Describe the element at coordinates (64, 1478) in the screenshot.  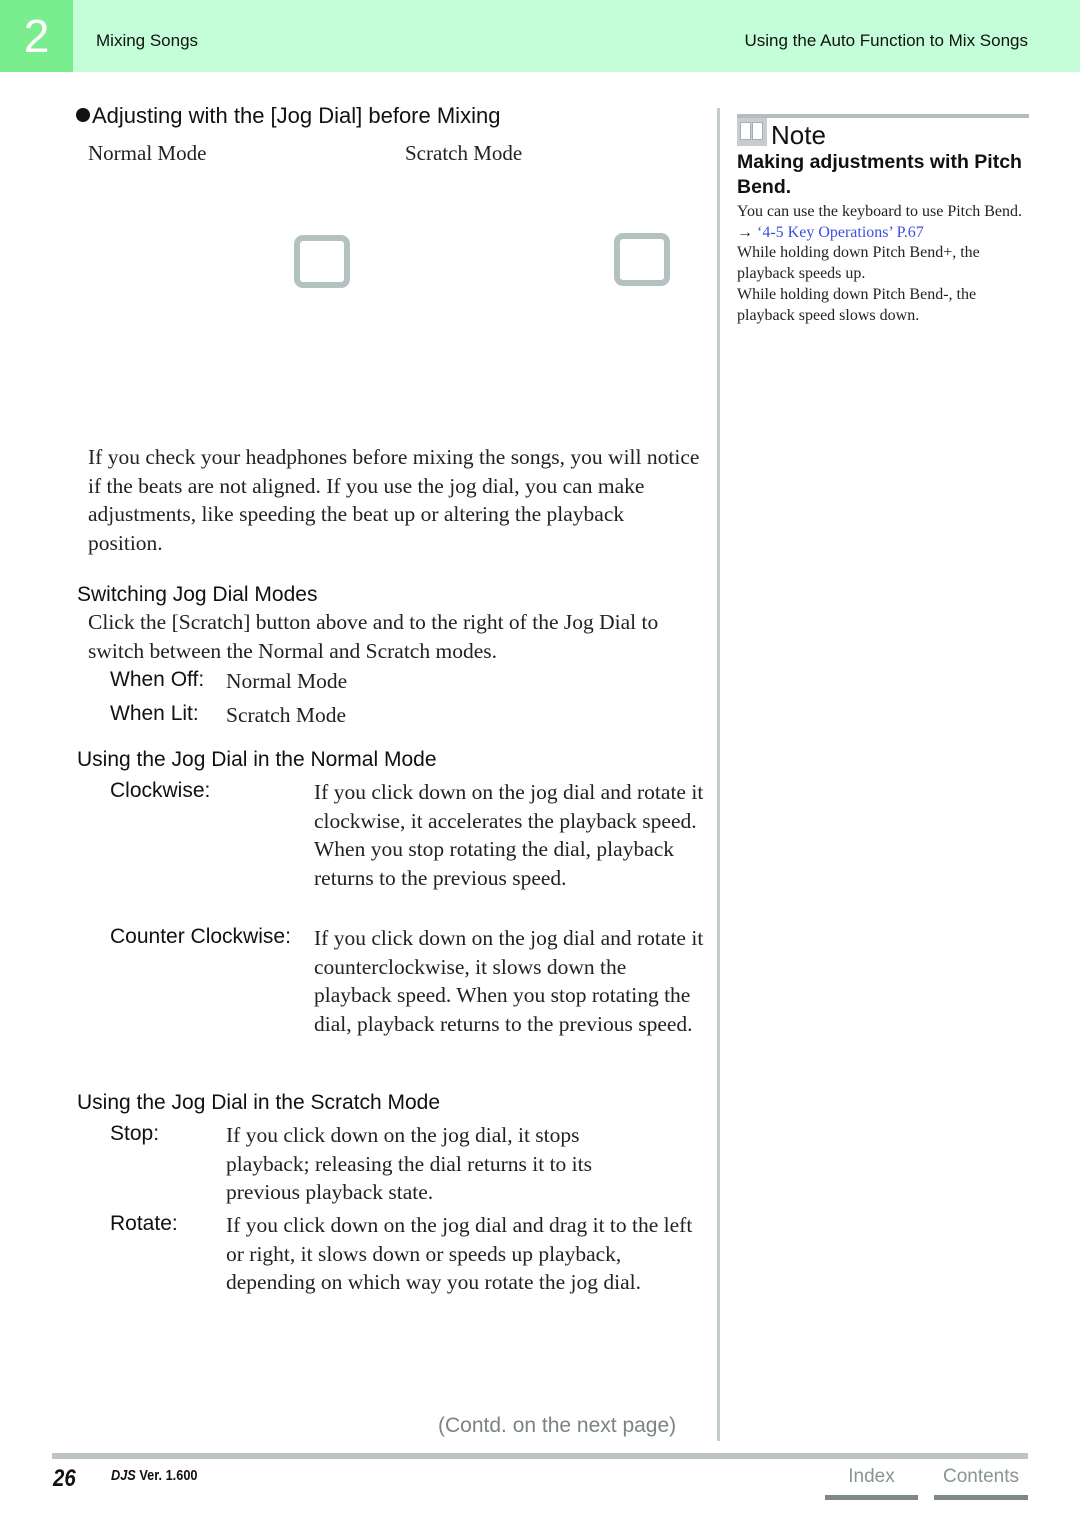
I see `page-number: 26` at that location.